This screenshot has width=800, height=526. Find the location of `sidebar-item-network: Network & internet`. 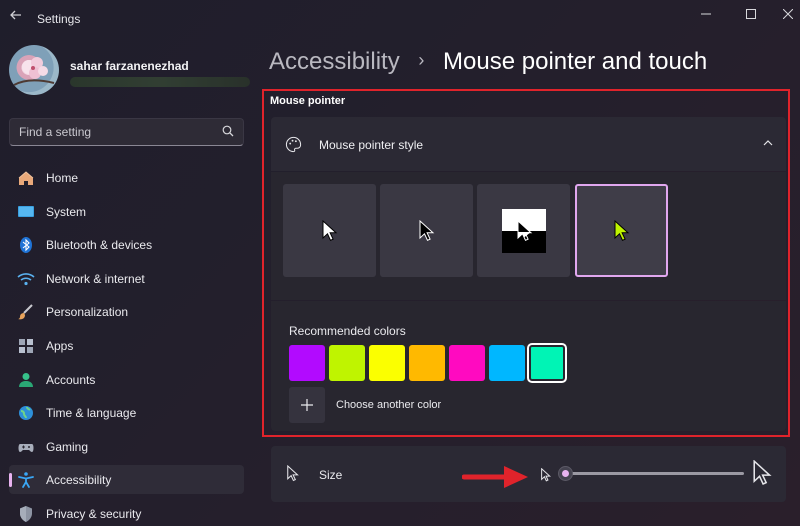

sidebar-item-network: Network & internet is located at coordinates (126, 278).